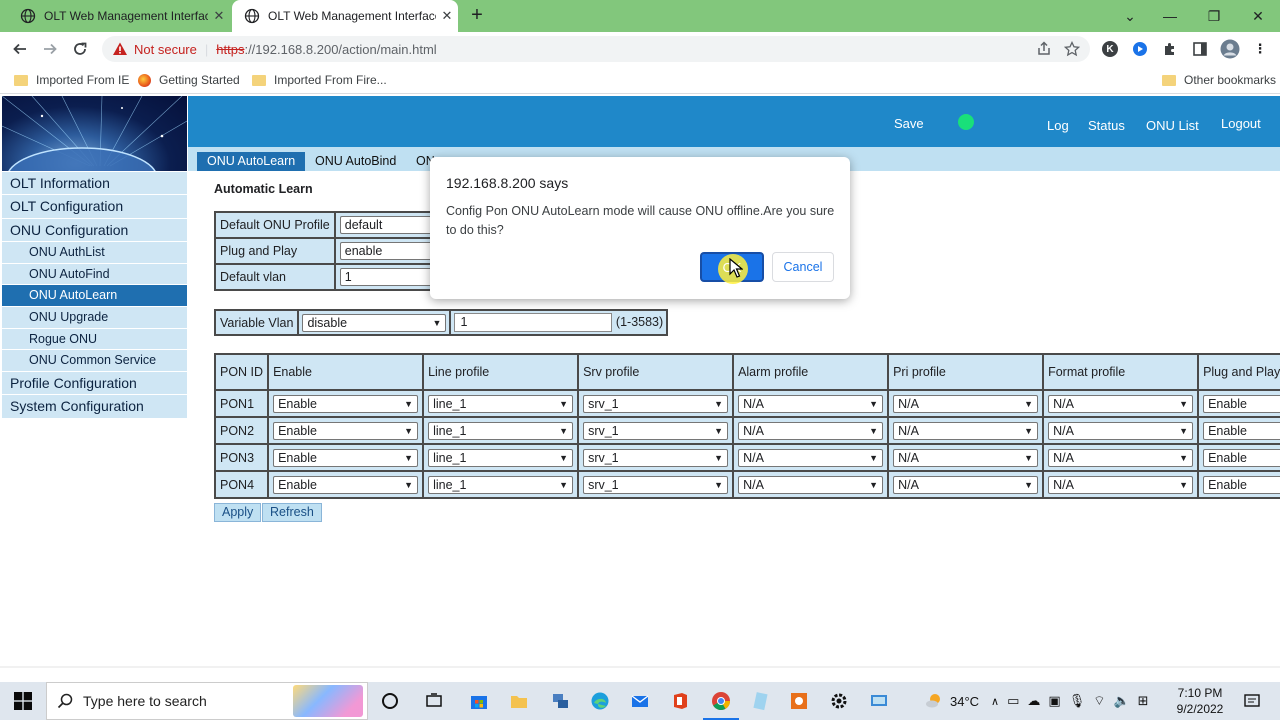  I want to click on tray-device-icon: ▣, so click(1054, 701).